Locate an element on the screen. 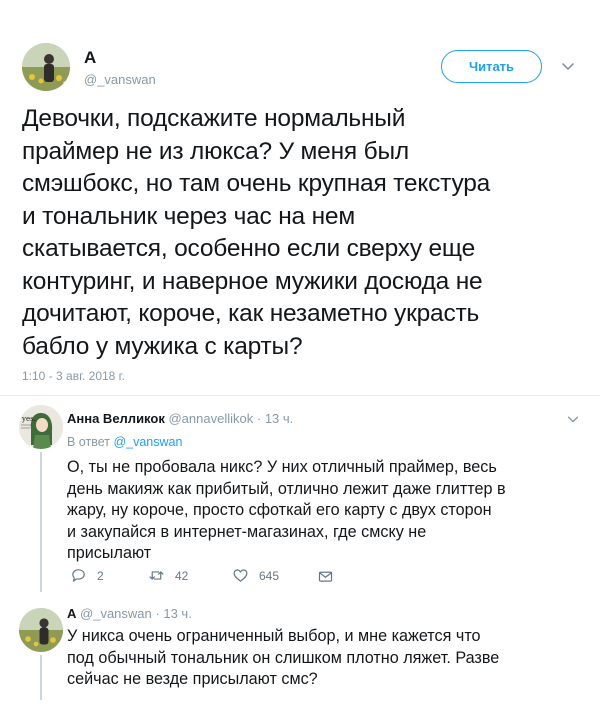  heart-icon is located at coordinates (240, 575).